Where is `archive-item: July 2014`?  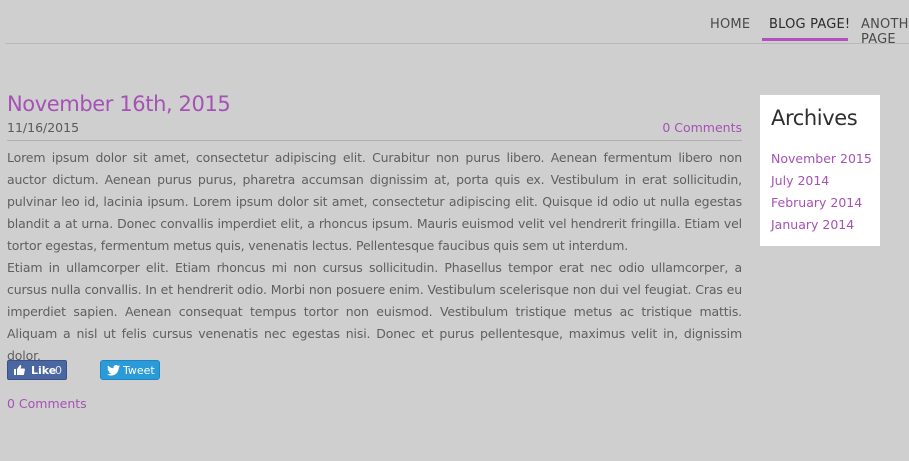
archive-item: July 2014 is located at coordinates (821, 181).